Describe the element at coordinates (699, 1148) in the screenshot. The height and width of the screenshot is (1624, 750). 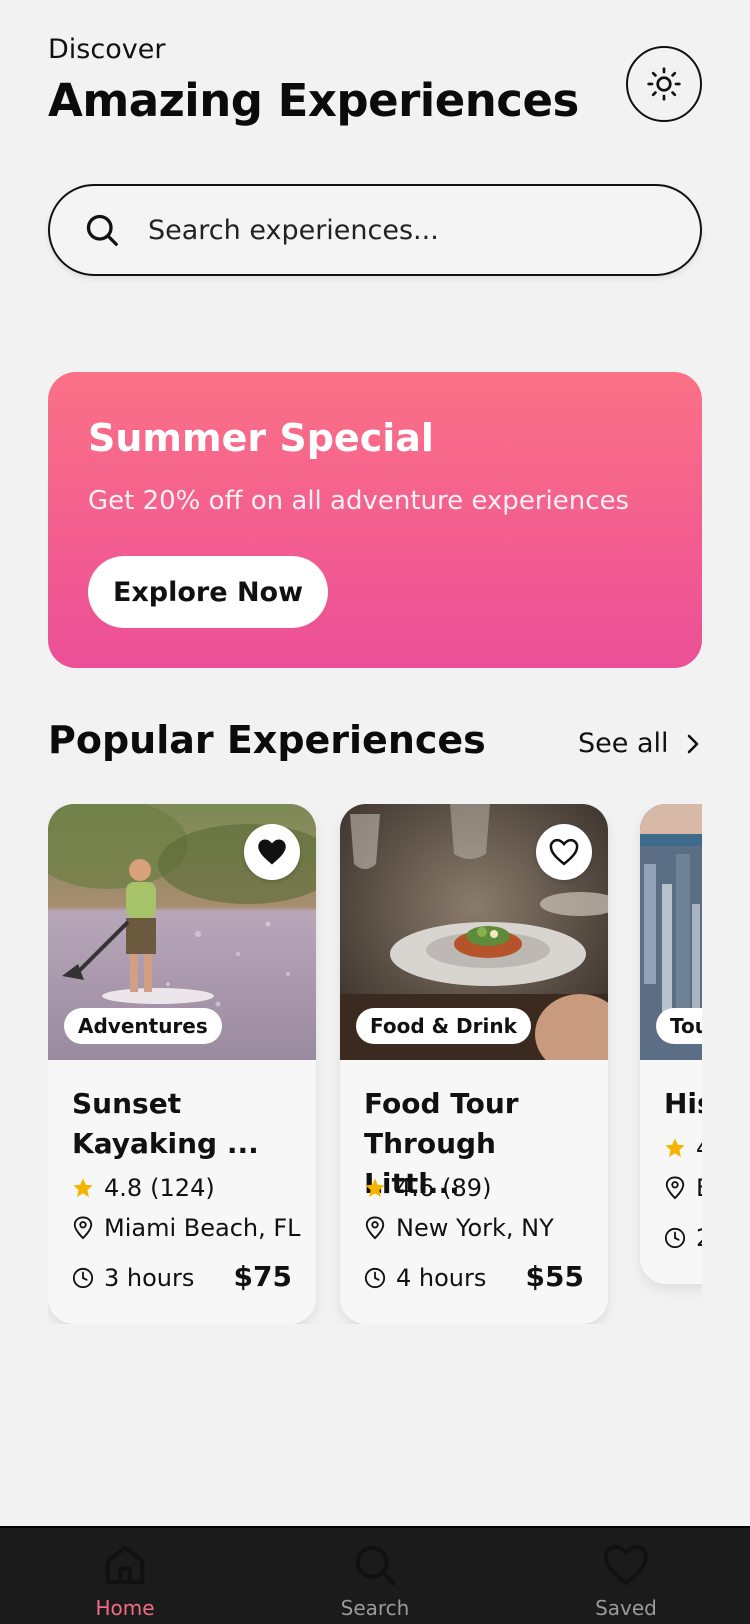
I see `rating-value: 4` at that location.